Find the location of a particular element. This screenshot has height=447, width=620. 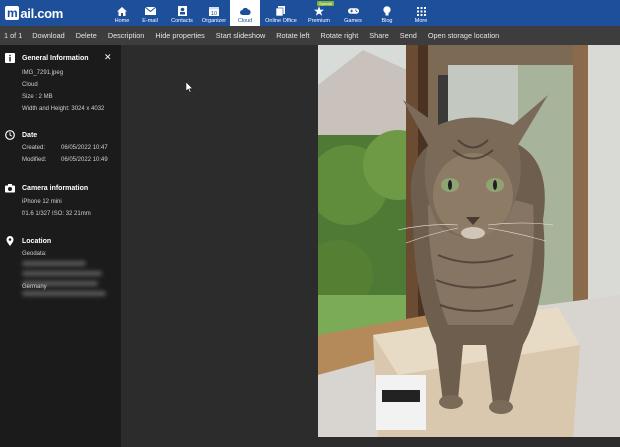

documents-icon is located at coordinates (281, 11).